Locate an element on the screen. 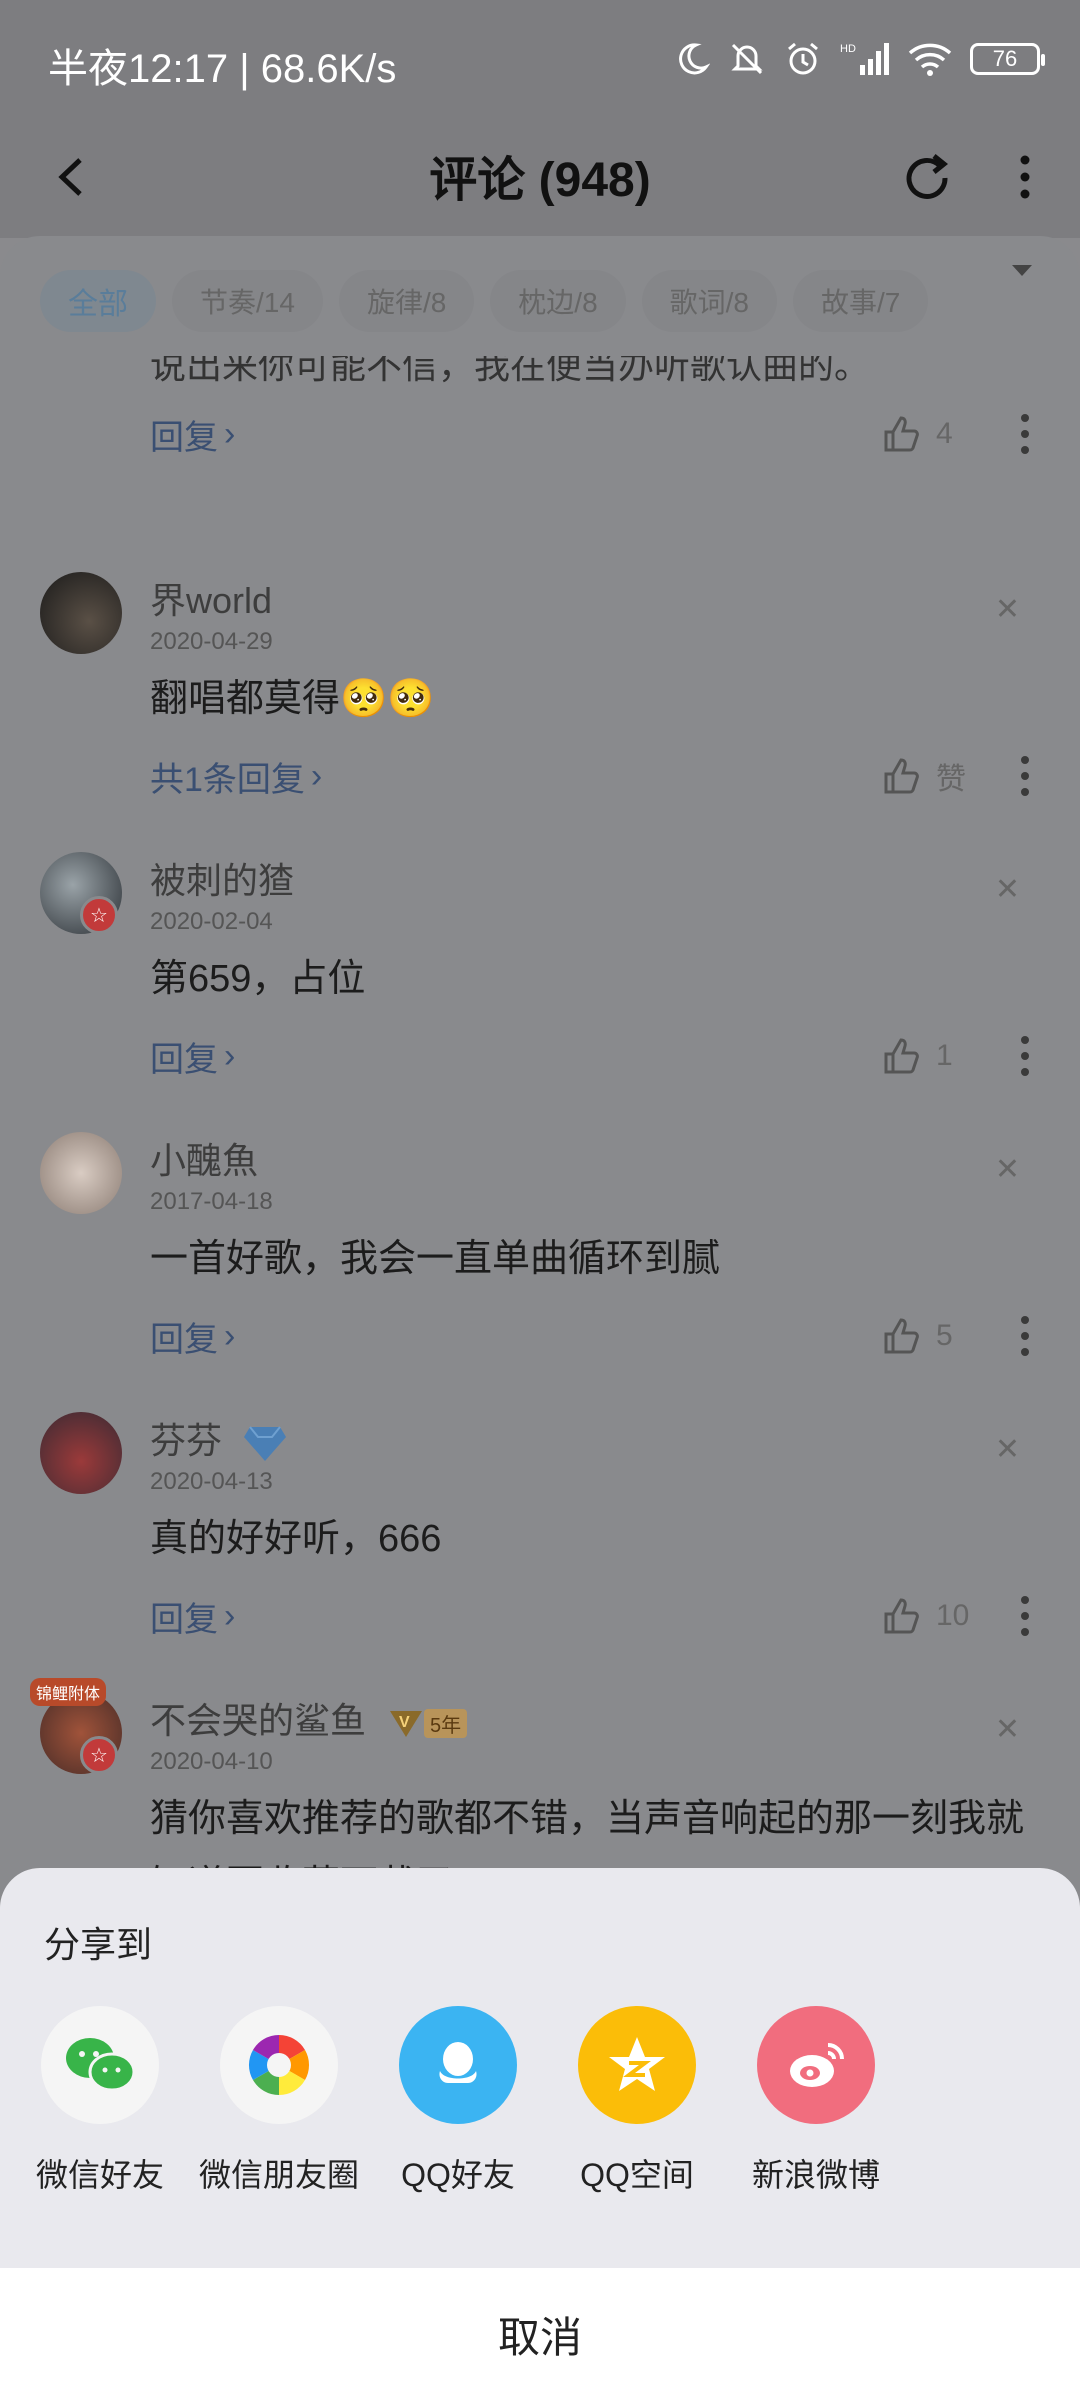 The height and width of the screenshot is (2400, 1080). qzone-icon is located at coordinates (637, 2065).